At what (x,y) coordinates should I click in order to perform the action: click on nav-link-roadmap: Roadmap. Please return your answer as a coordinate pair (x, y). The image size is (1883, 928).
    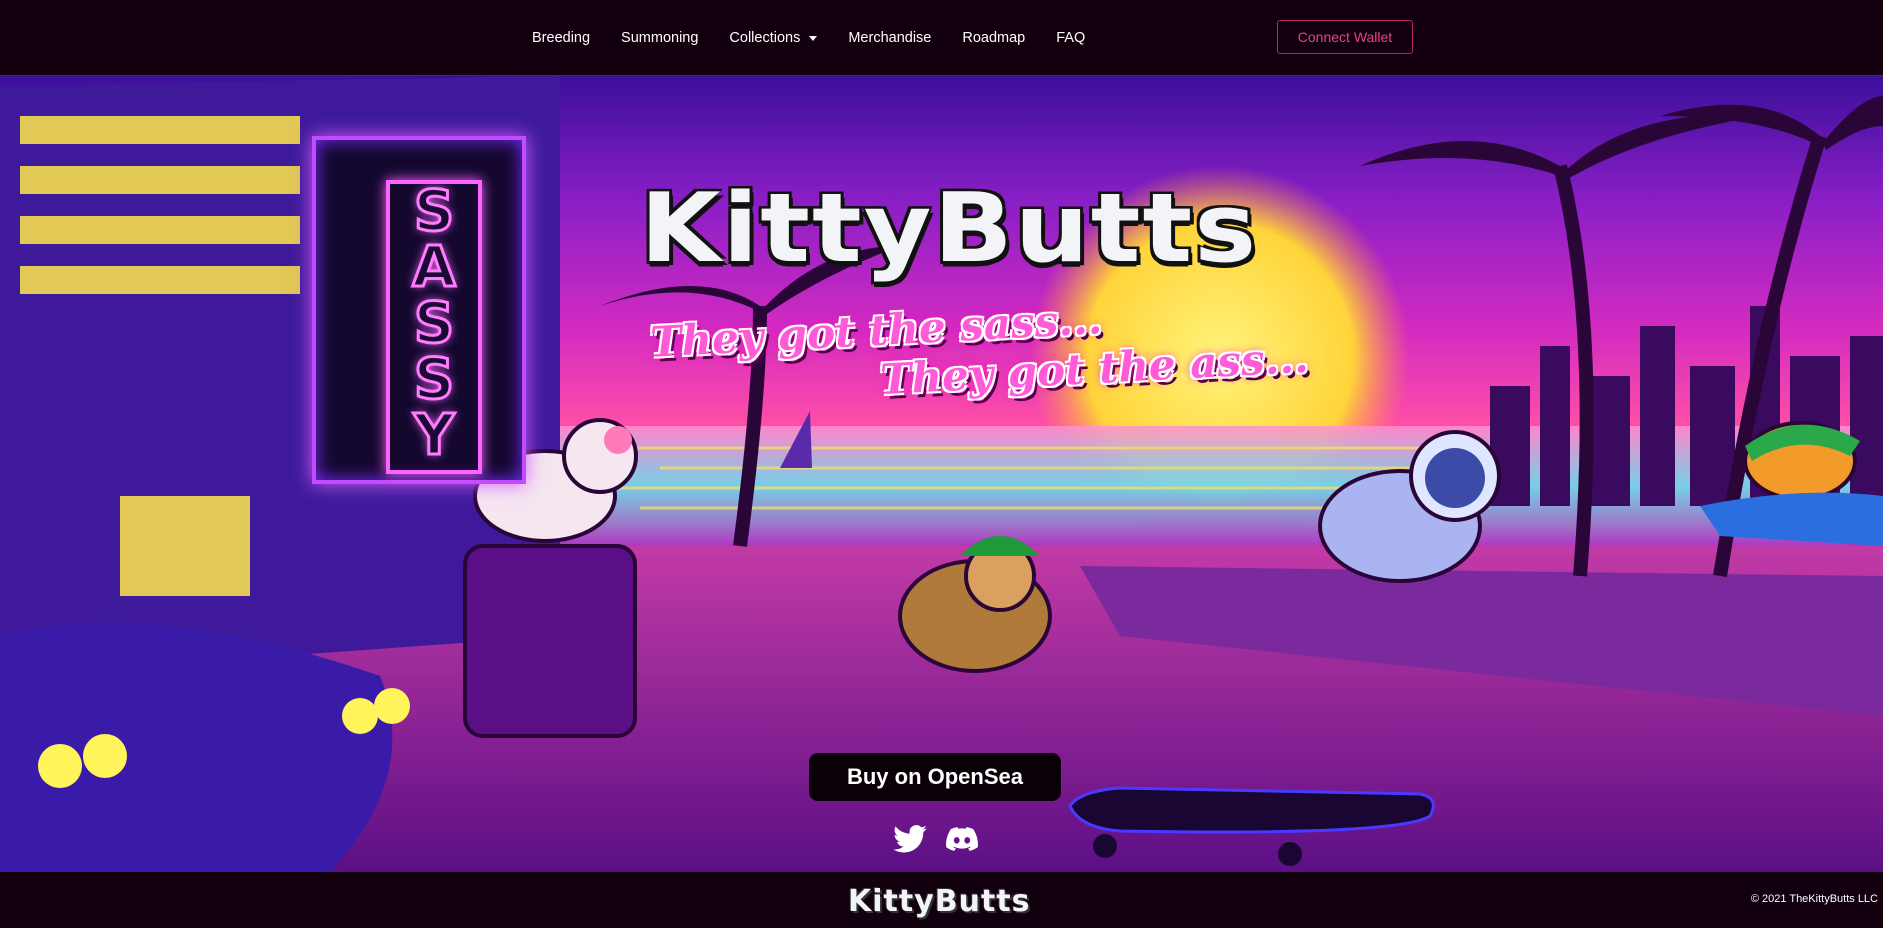
    Looking at the image, I should click on (993, 38).